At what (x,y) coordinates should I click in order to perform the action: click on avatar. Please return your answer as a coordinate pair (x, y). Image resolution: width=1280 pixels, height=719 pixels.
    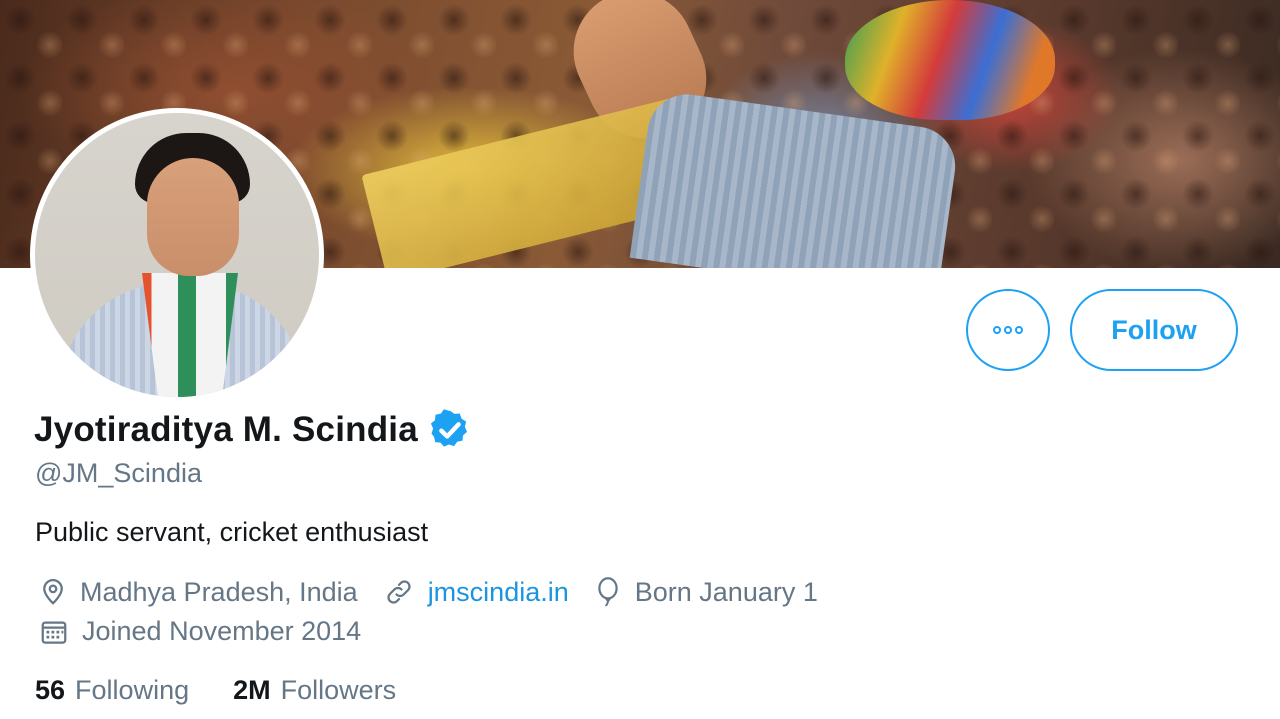
    Looking at the image, I should click on (177, 255).